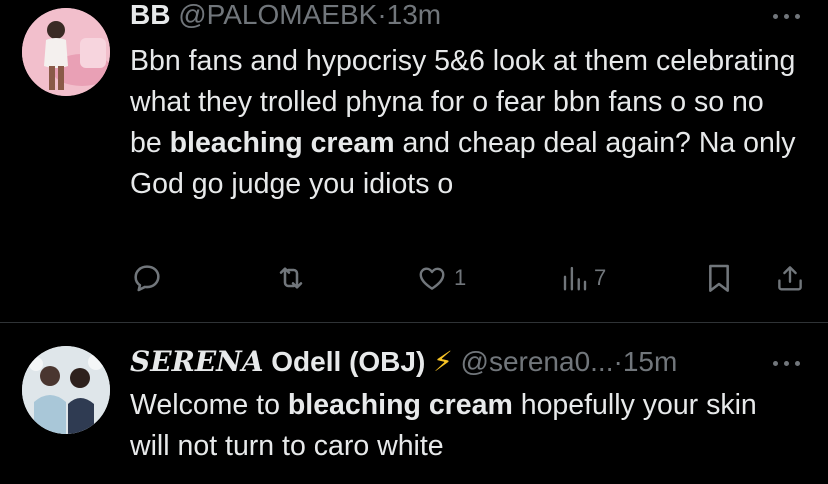 This screenshot has width=828, height=484. I want to click on share-button, so click(790, 278).